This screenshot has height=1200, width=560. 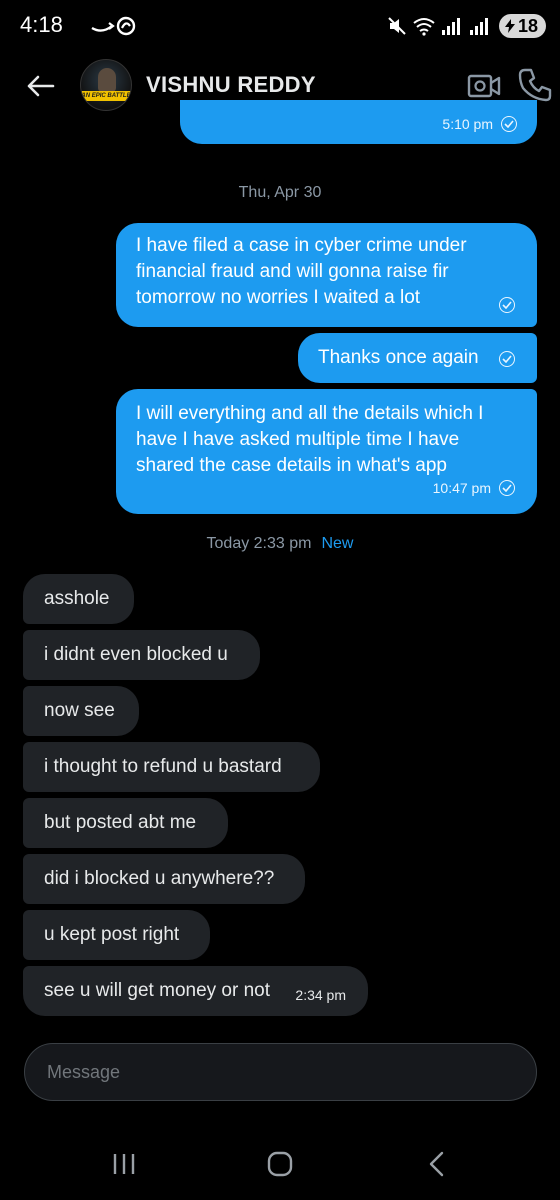 I want to click on date-separator: Thu, Apr 30, so click(x=280, y=192).